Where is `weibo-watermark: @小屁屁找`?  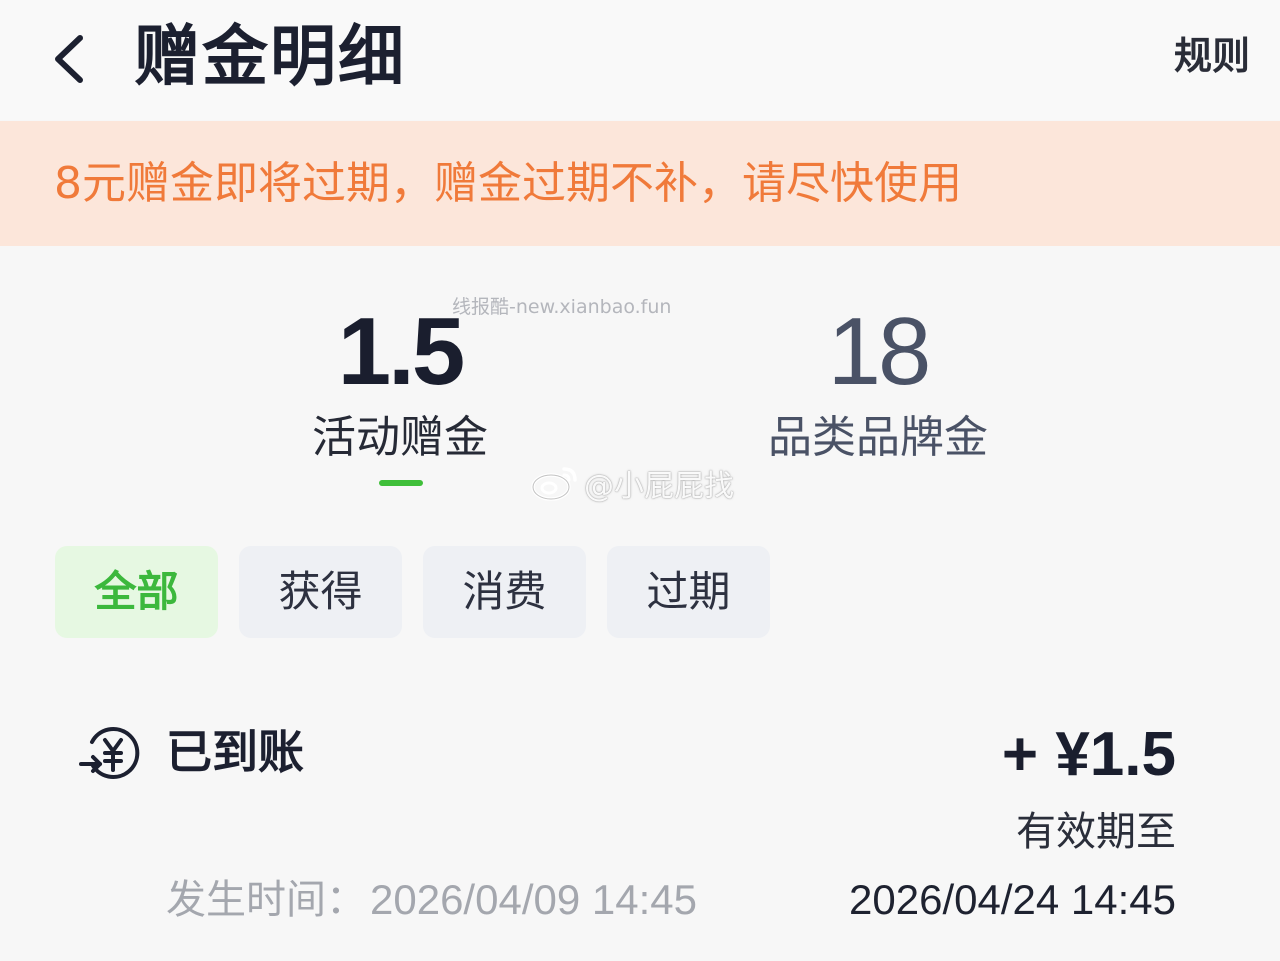 weibo-watermark: @小屁屁找 is located at coordinates (632, 483).